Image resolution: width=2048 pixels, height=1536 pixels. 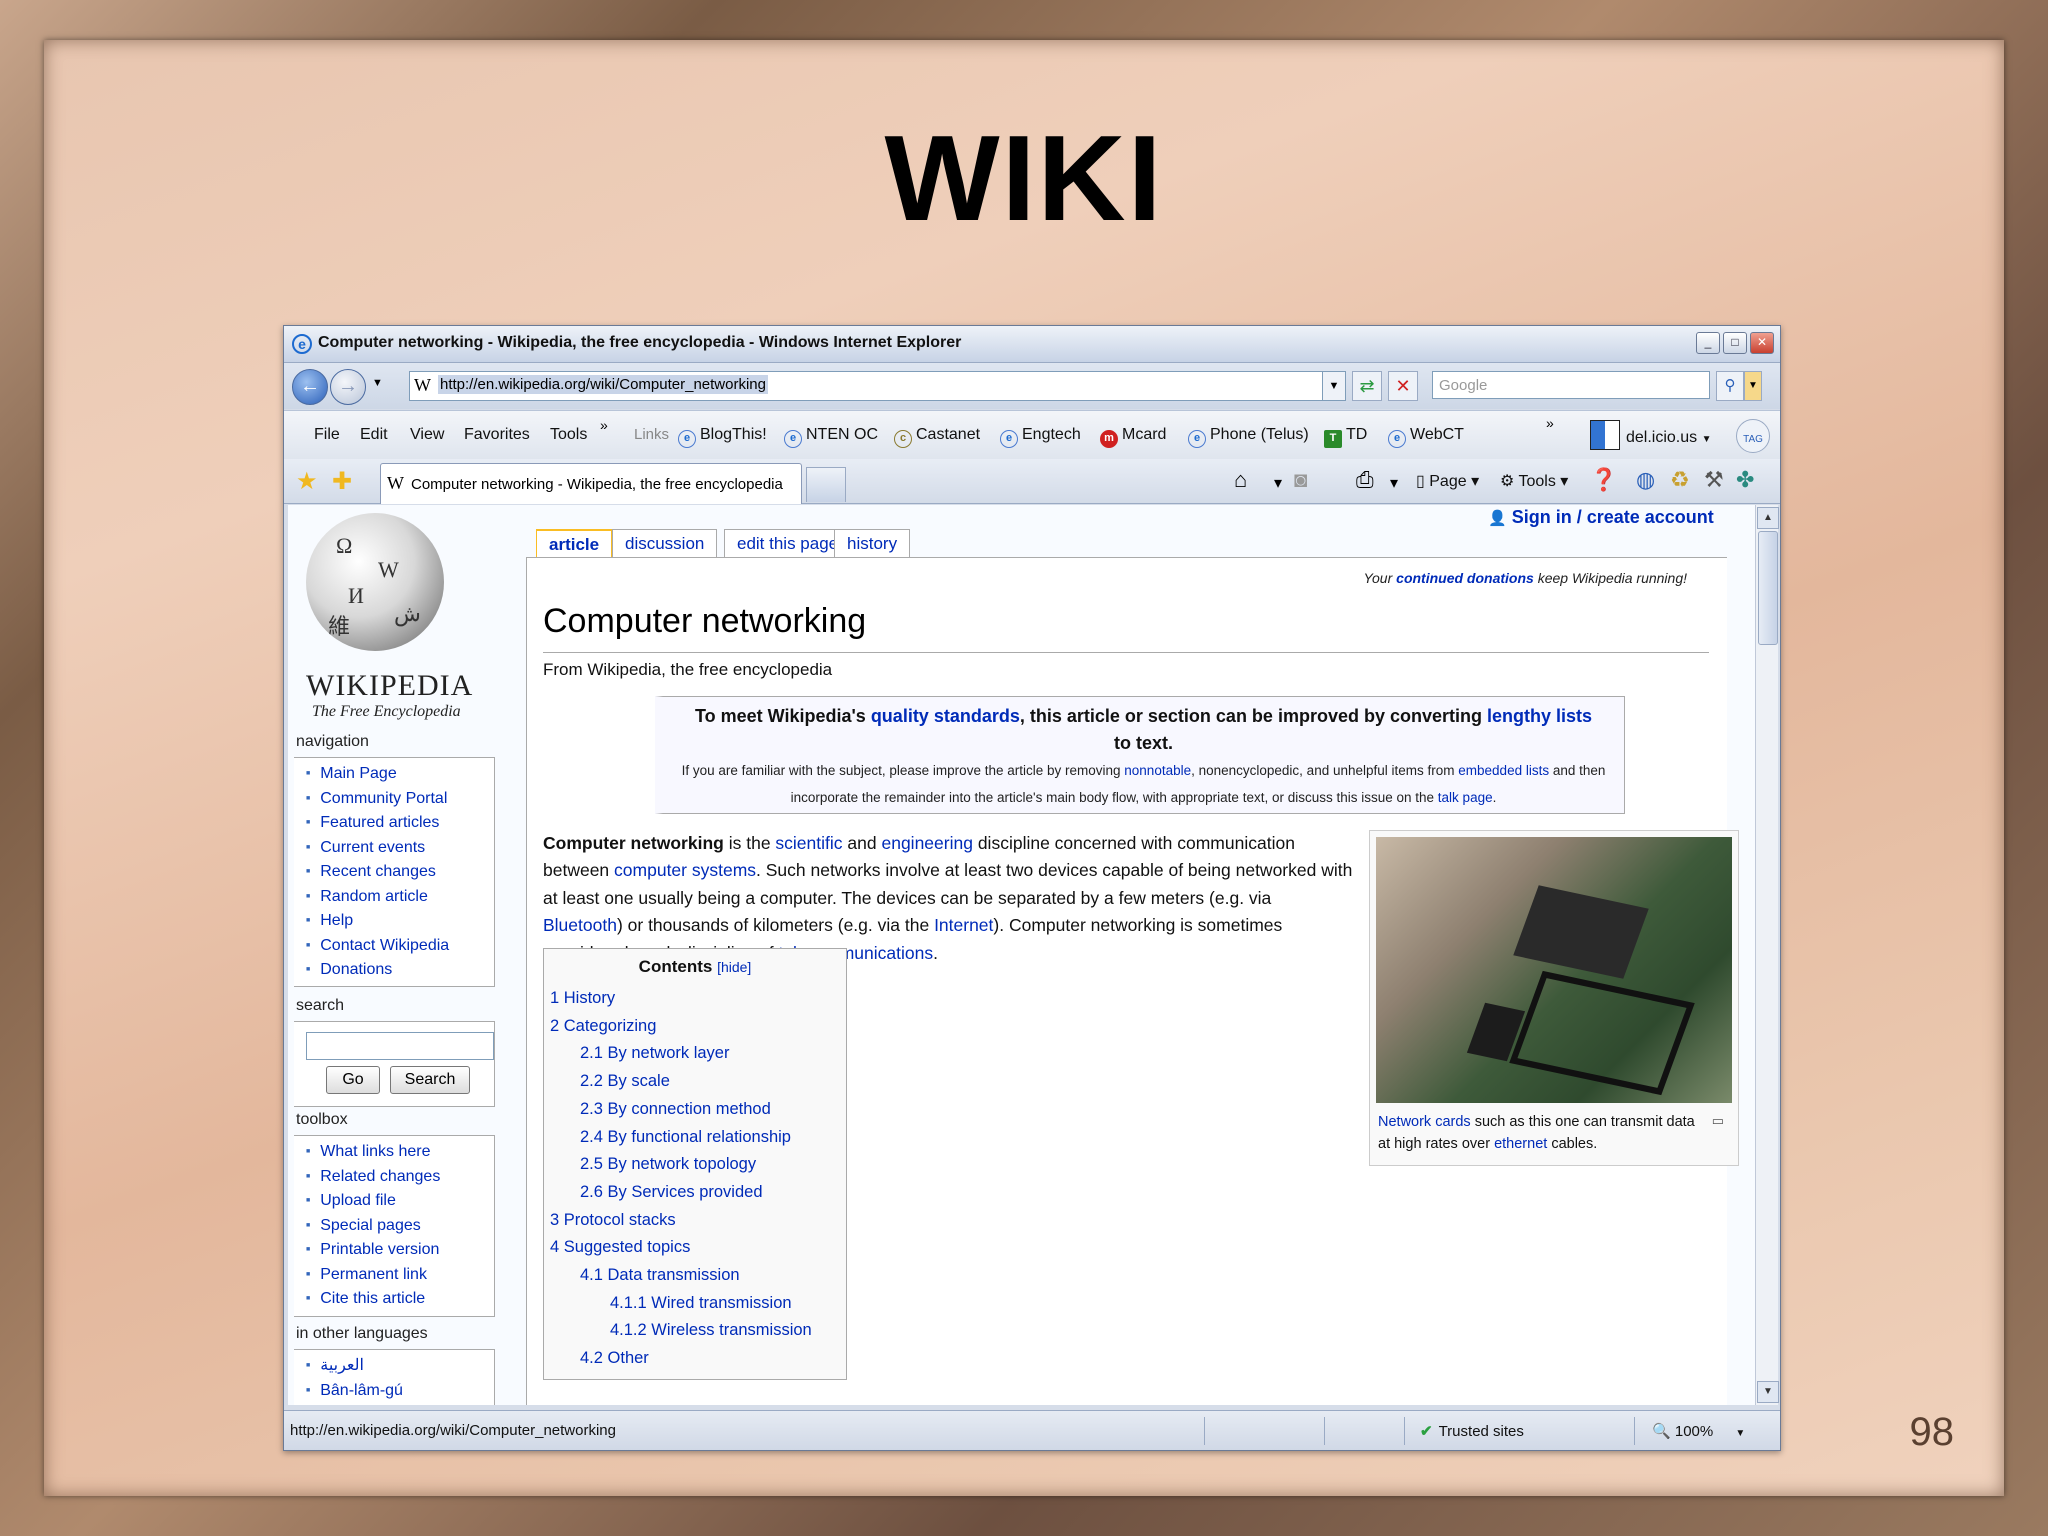 I want to click on history-dropdown-icon: ▼, so click(x=377, y=383).